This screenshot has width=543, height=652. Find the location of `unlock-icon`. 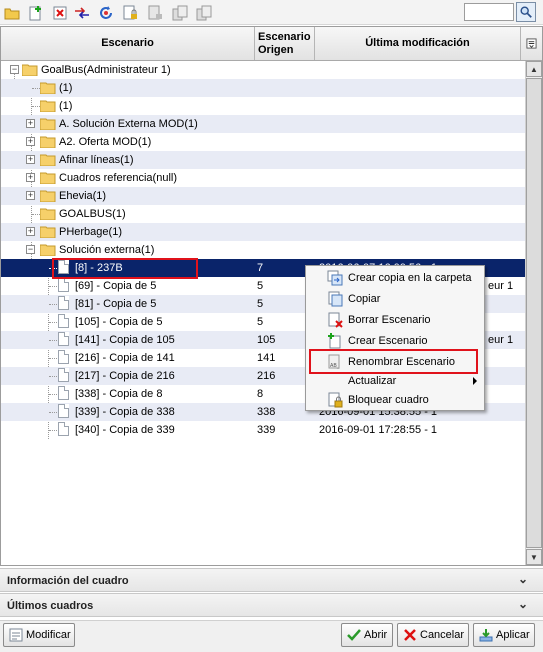

unlock-icon is located at coordinates (154, 12).